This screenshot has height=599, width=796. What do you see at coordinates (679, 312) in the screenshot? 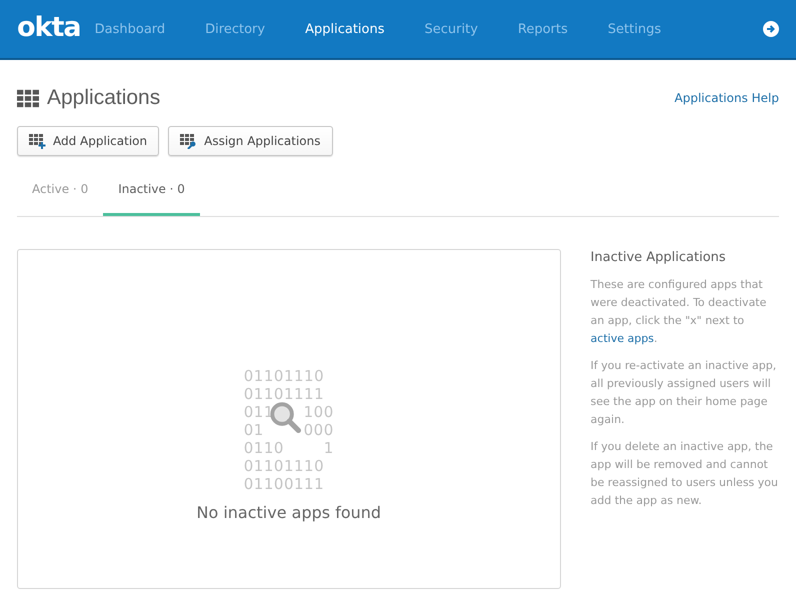
I see `help-paragraph: These are configured apps that were deactivated. To deactivate an app, click the "x" next to active apps.` at bounding box center [679, 312].